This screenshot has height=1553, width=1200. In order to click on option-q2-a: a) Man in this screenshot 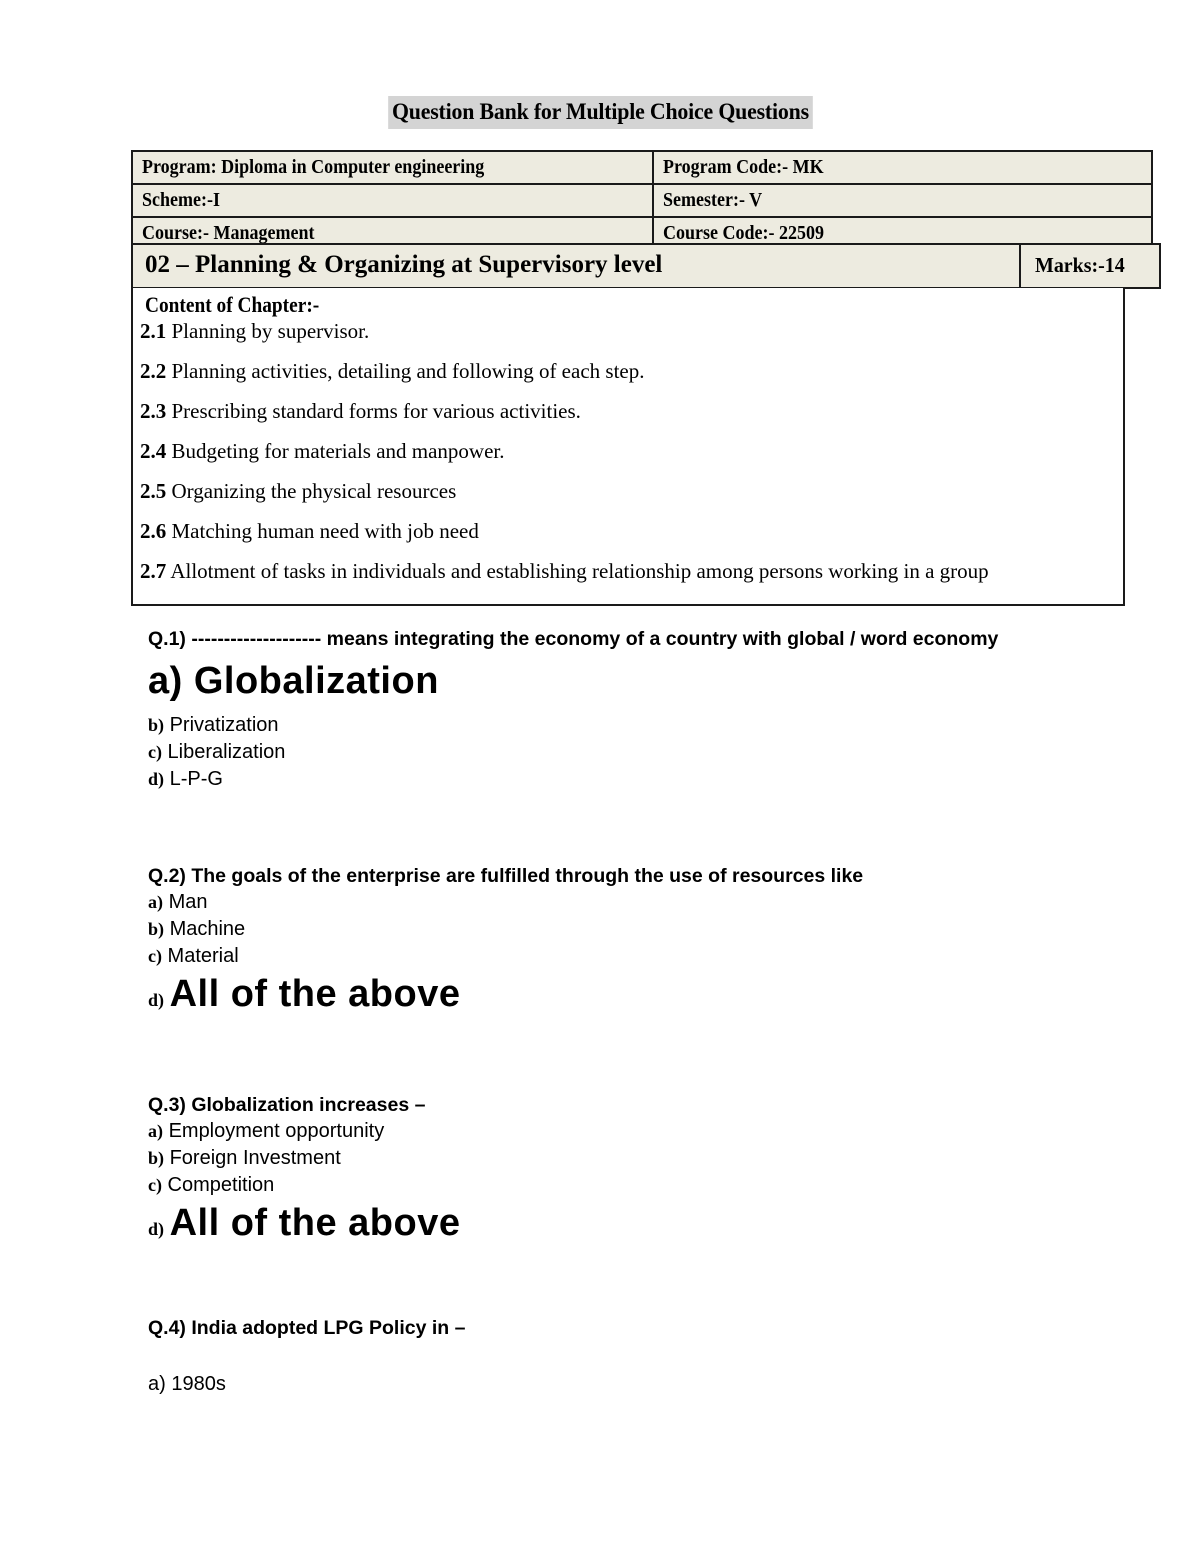, I will do `click(635, 902)`.